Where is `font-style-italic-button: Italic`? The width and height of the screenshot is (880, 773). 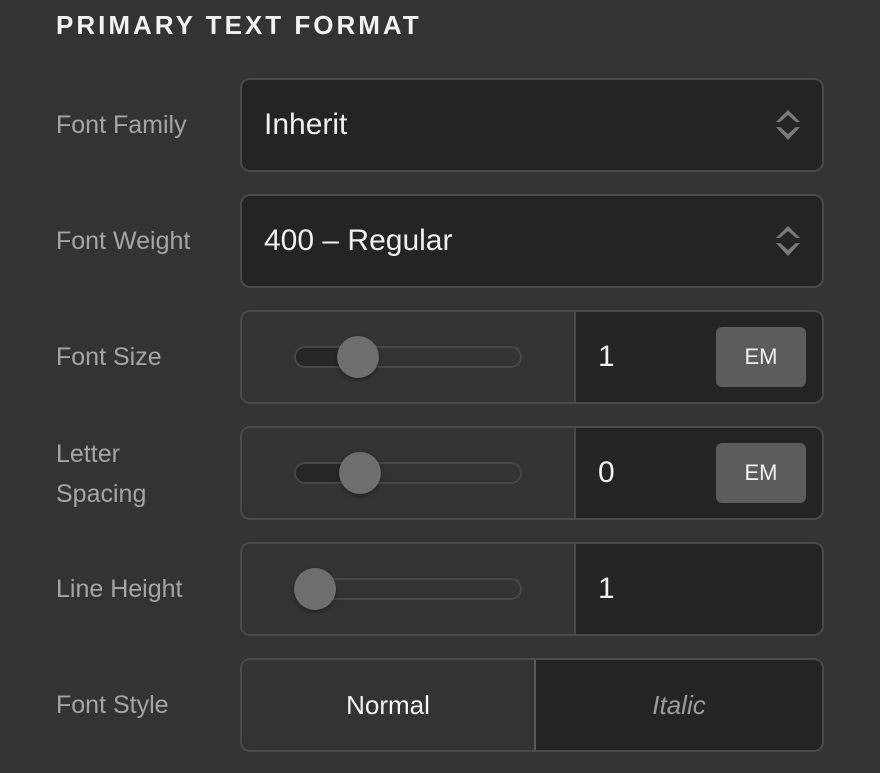 font-style-italic-button: Italic is located at coordinates (679, 705).